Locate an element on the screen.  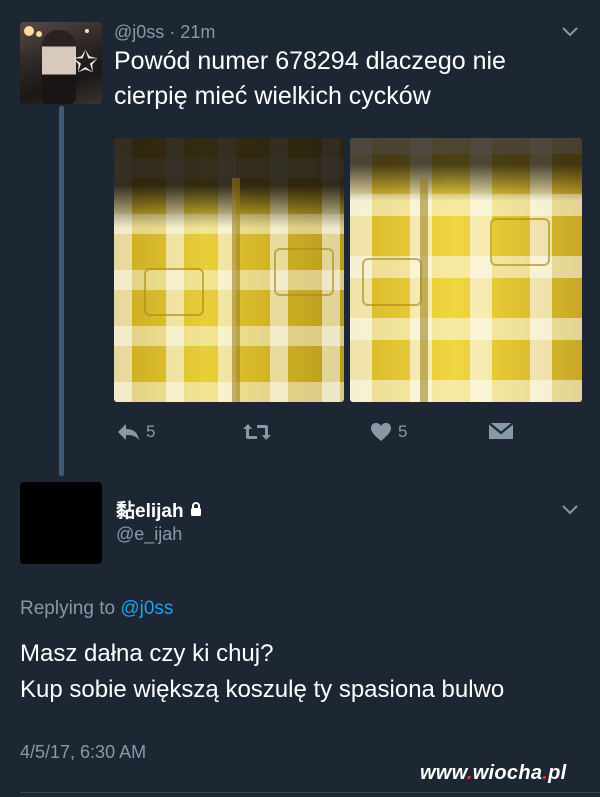
author-handle: @j0ss is located at coordinates (139, 32).